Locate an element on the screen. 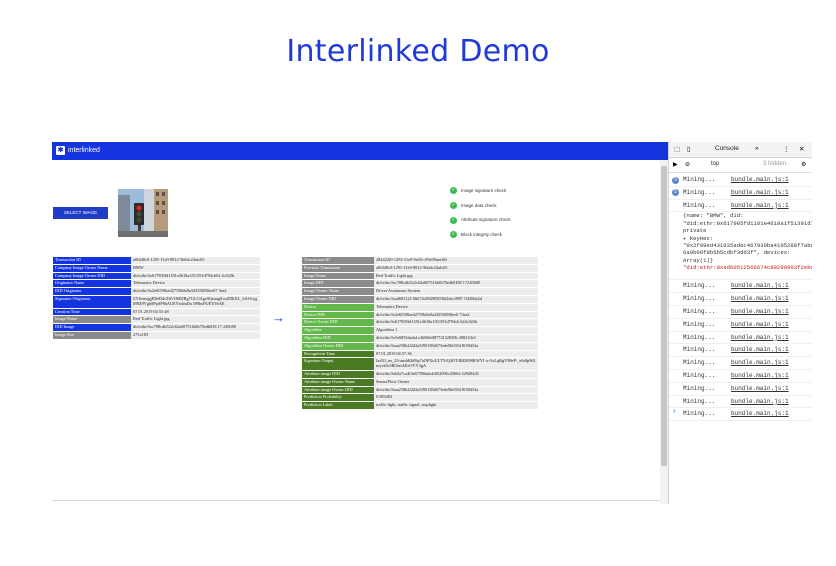 This screenshot has height=566, width=836. field-value: 275x183 is located at coordinates (195, 335).